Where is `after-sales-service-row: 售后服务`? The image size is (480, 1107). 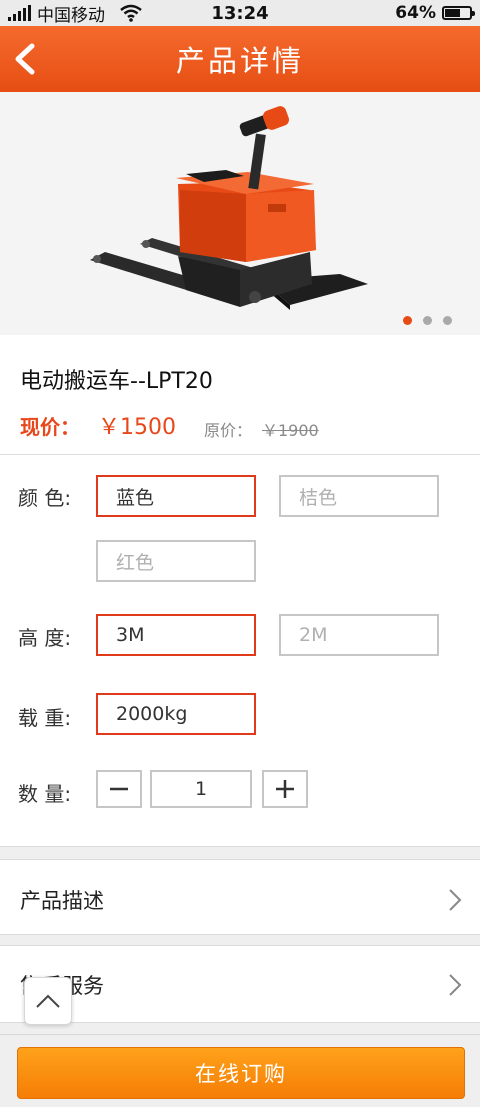 after-sales-service-row: 售后服务 is located at coordinates (240, 985).